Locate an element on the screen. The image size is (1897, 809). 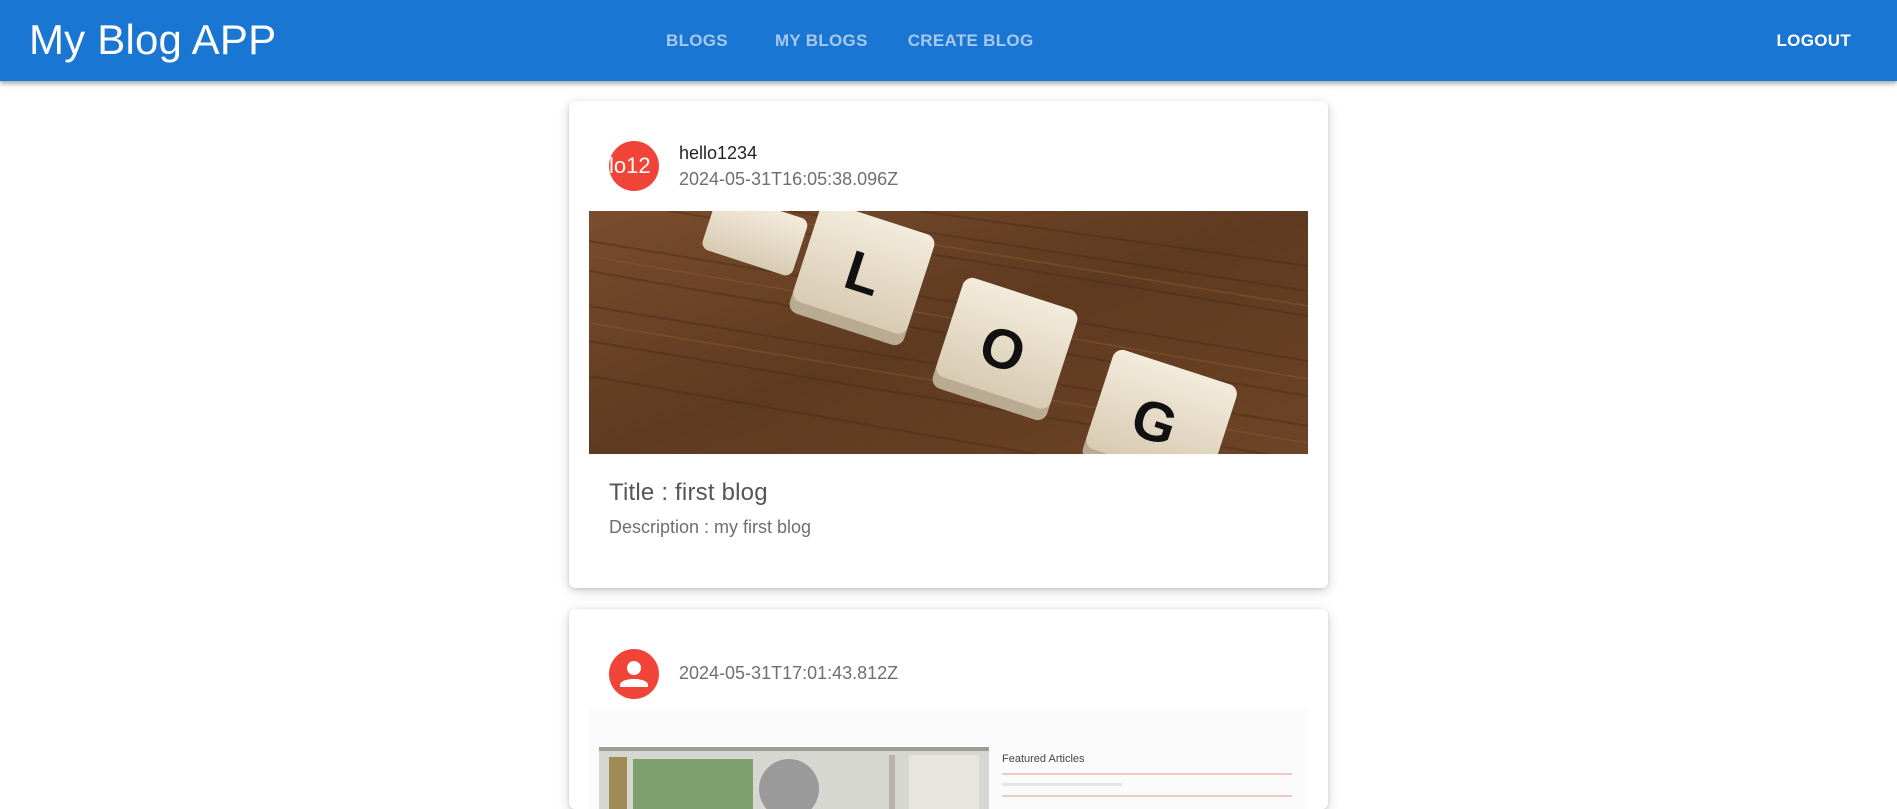
nav-tabs: BLOGS MY BLOGS CREATE BLOG is located at coordinates (849, 40).